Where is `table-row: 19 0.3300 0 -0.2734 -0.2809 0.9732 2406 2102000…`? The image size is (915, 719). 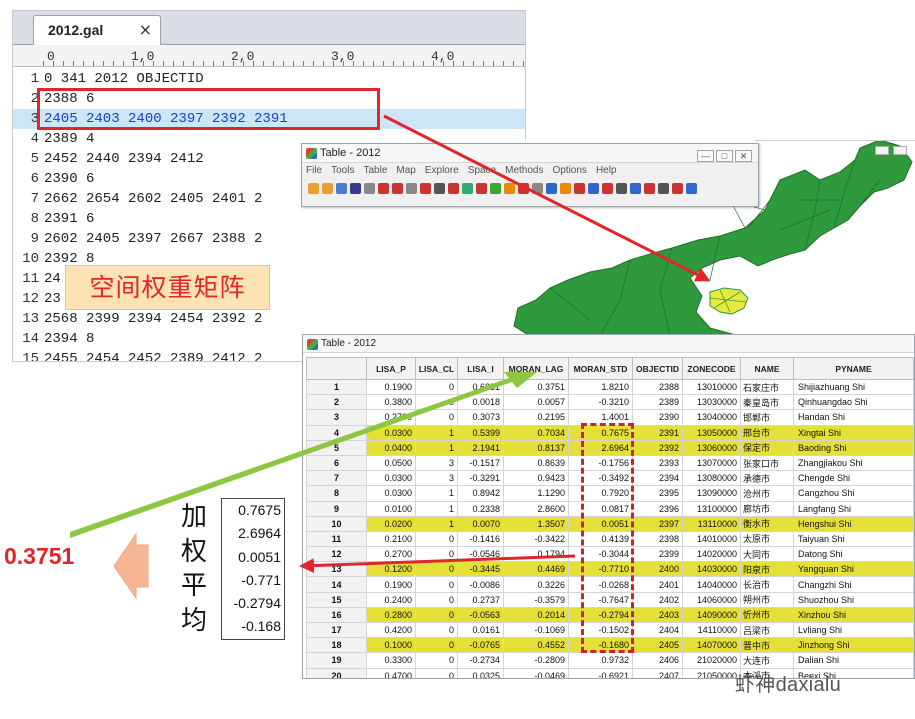
table-row: 19 0.3300 0 -0.2734 -0.2809 0.9732 2406 2102000… is located at coordinates (610, 660).